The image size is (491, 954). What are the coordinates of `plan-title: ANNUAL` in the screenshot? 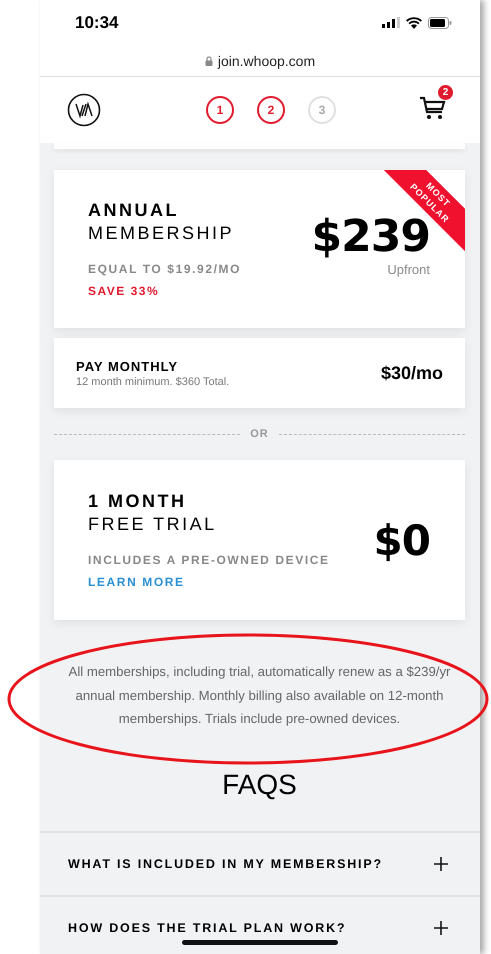 It's located at (133, 210).